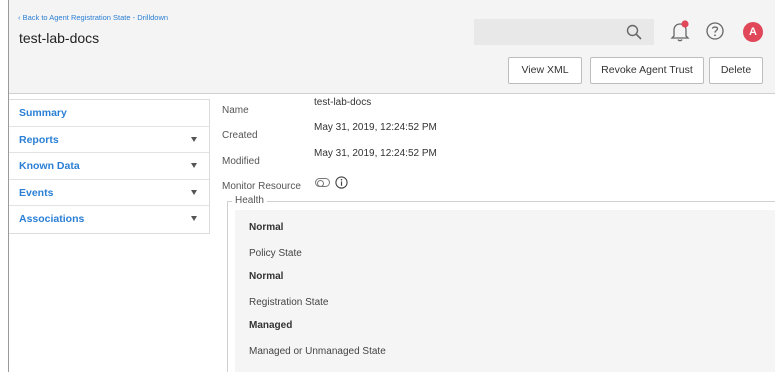 Image resolution: width=775 pixels, height=372 pixels. What do you see at coordinates (322, 182) in the screenshot?
I see `monitor-resource-toggle` at bounding box center [322, 182].